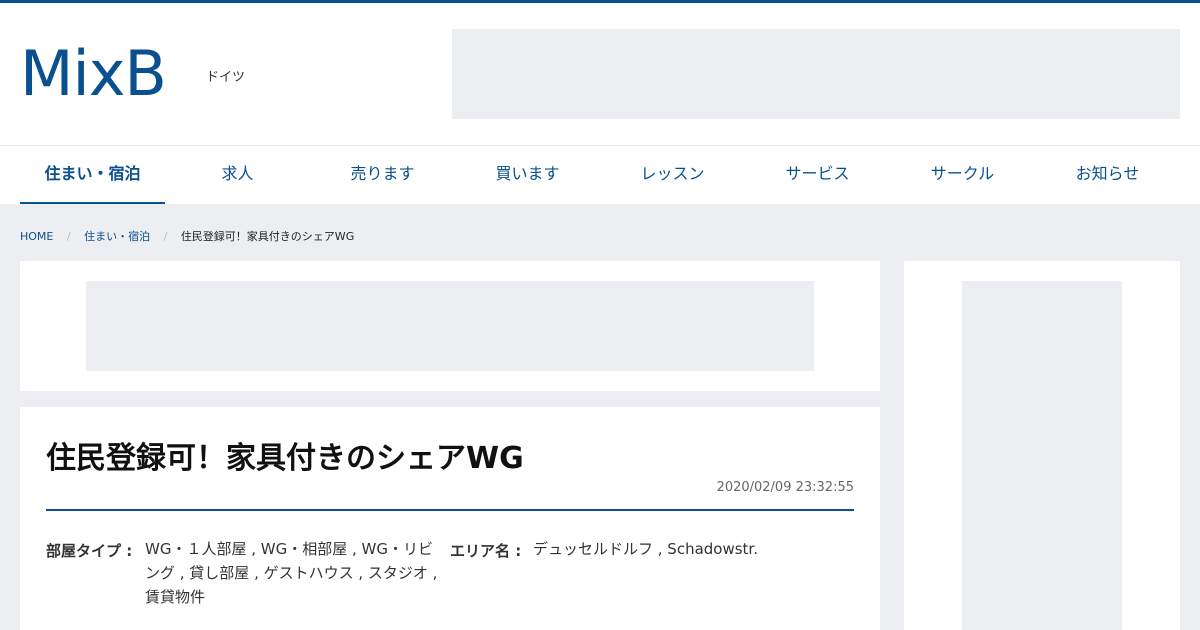 The width and height of the screenshot is (1200, 630). Describe the element at coordinates (527, 175) in the screenshot. I see `nav-item-buy: 買います` at that location.